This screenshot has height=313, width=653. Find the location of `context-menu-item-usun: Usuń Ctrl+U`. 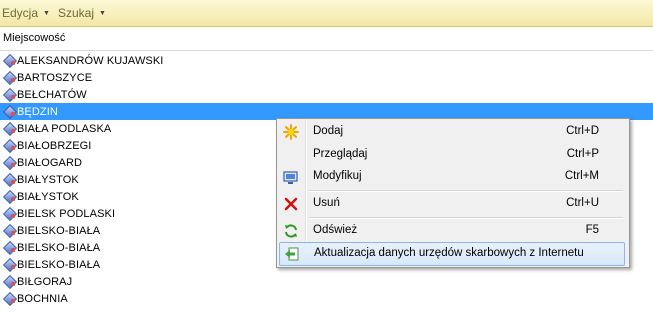

context-menu-item-usun: Usuń Ctrl+U is located at coordinates (452, 204).